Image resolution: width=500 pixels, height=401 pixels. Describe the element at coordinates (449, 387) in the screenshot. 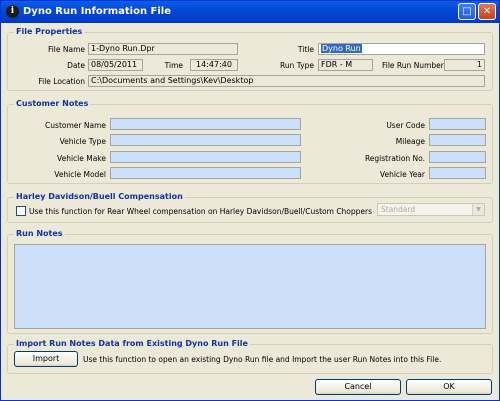

I see `ok-button: OK` at that location.